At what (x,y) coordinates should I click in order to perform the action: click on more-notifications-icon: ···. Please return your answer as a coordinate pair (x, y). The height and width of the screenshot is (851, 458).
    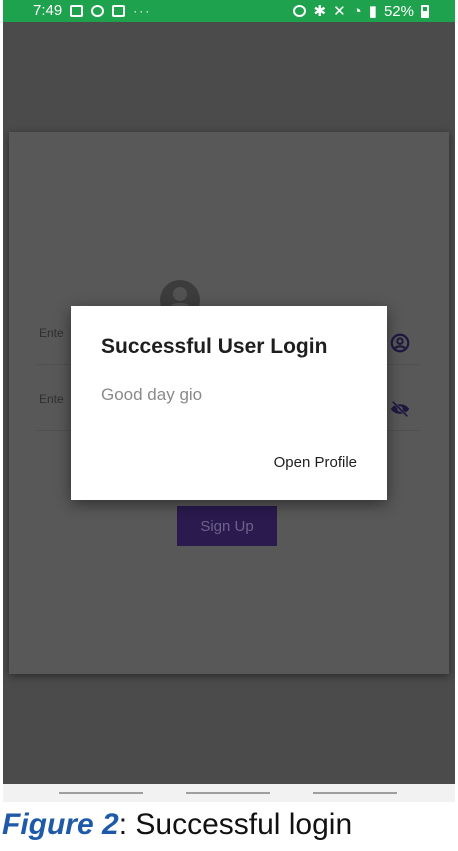
    Looking at the image, I should click on (142, 10).